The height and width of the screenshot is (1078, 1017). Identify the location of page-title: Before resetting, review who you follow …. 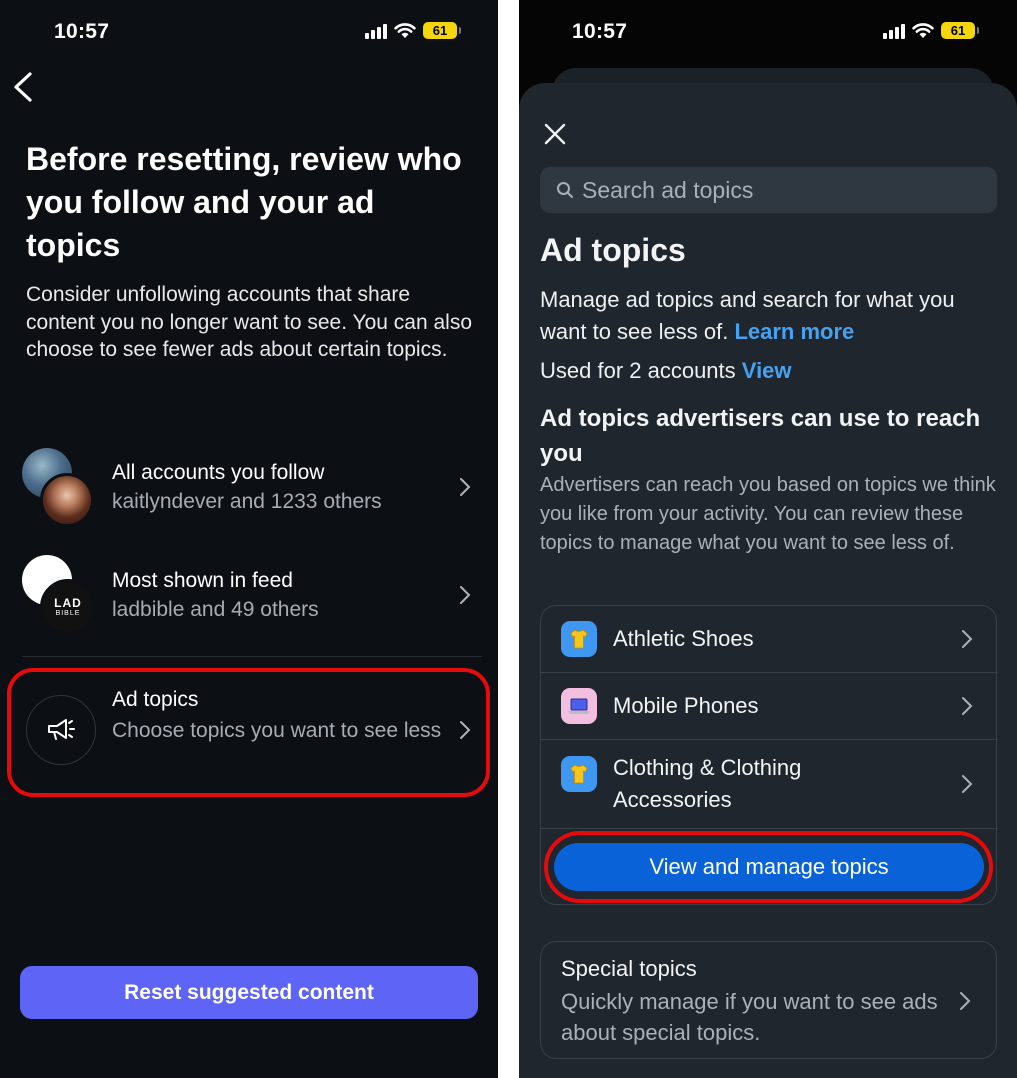
(244, 202).